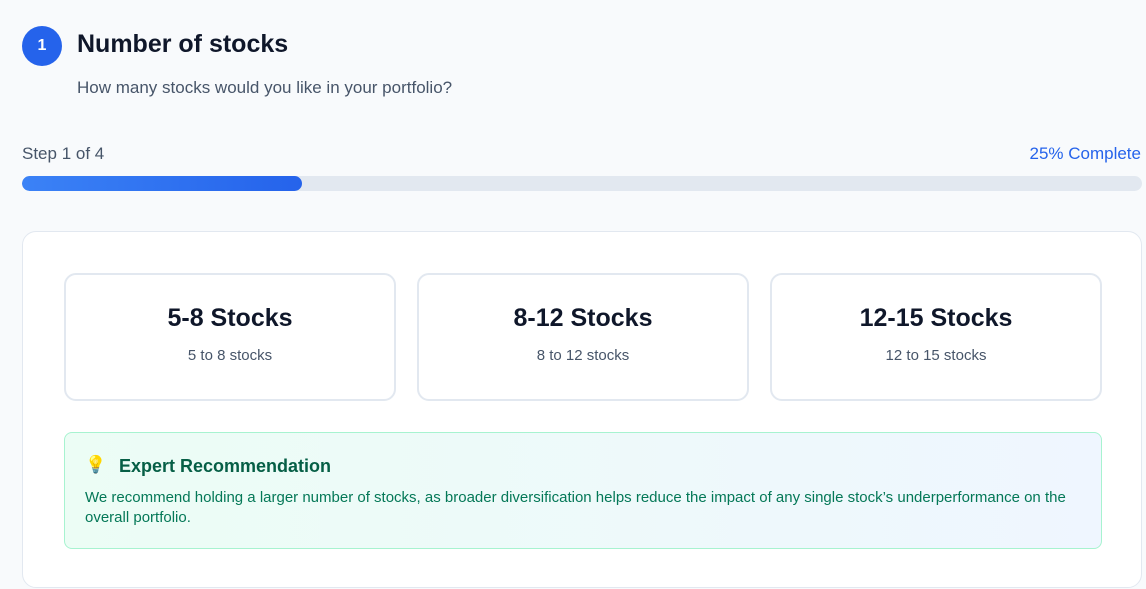 The width and height of the screenshot is (1146, 589). I want to click on progress-percent-label: 25% Complete, so click(1085, 153).